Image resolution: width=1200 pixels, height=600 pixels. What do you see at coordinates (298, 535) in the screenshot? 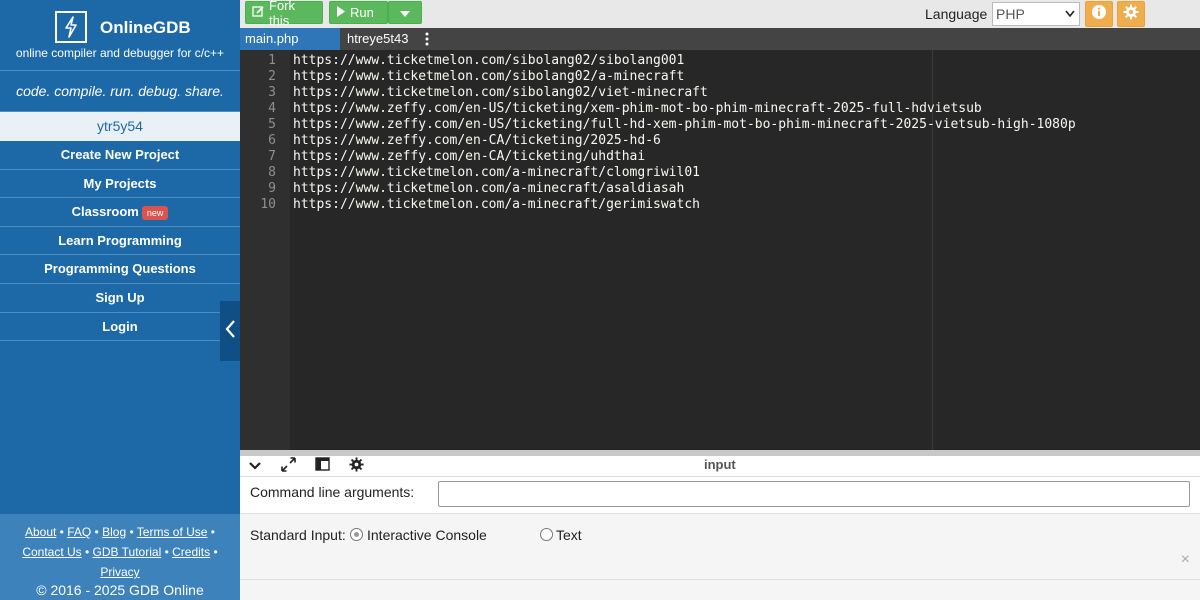
I see `standard-input-label: Standard Input:` at bounding box center [298, 535].